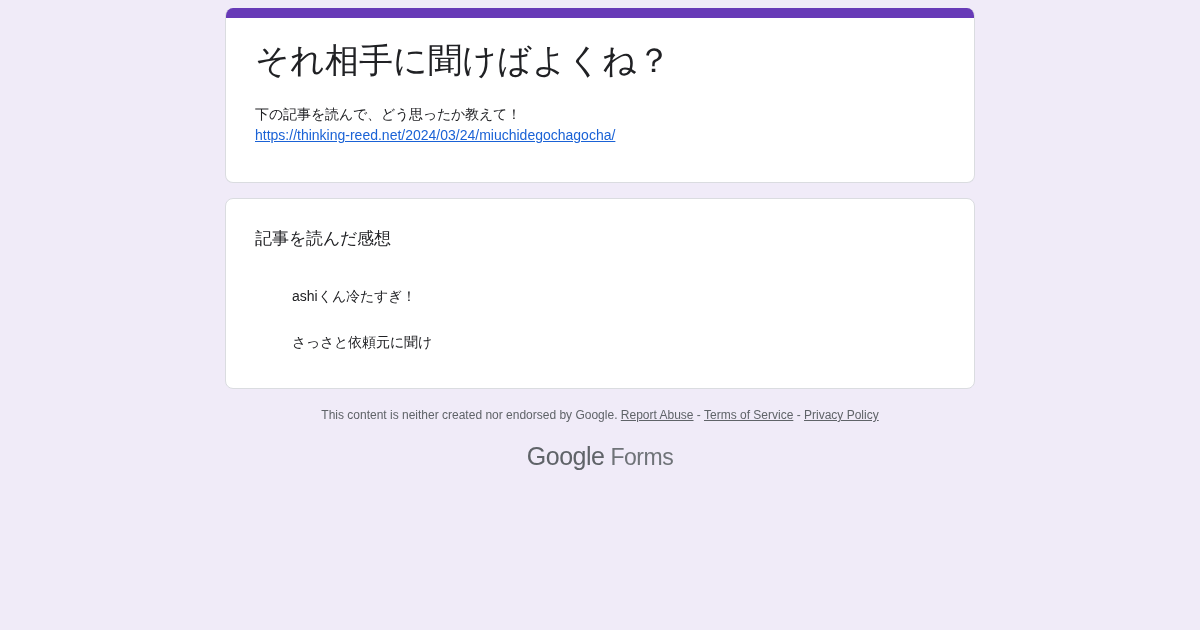  What do you see at coordinates (435, 135) in the screenshot?
I see `article-link: https://thinking-reed.net/2024/03/24/miuchidegochagocha/` at bounding box center [435, 135].